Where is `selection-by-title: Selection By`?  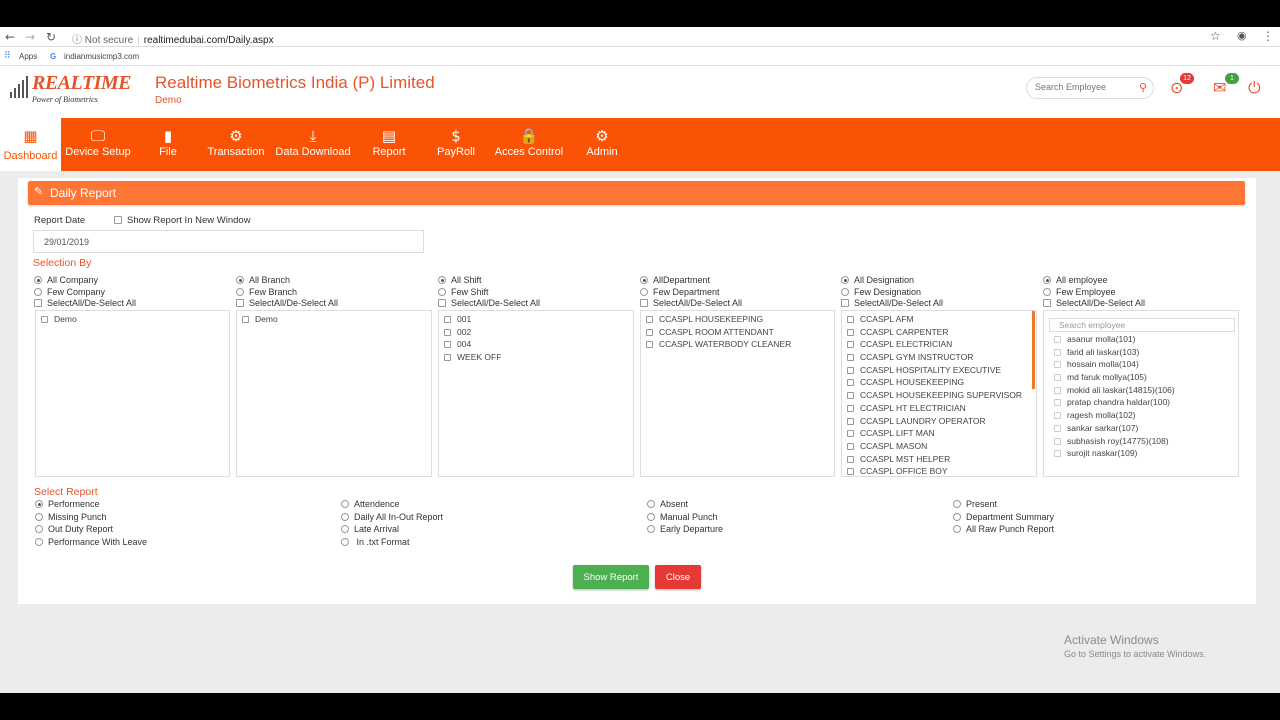 selection-by-title: Selection By is located at coordinates (62, 263).